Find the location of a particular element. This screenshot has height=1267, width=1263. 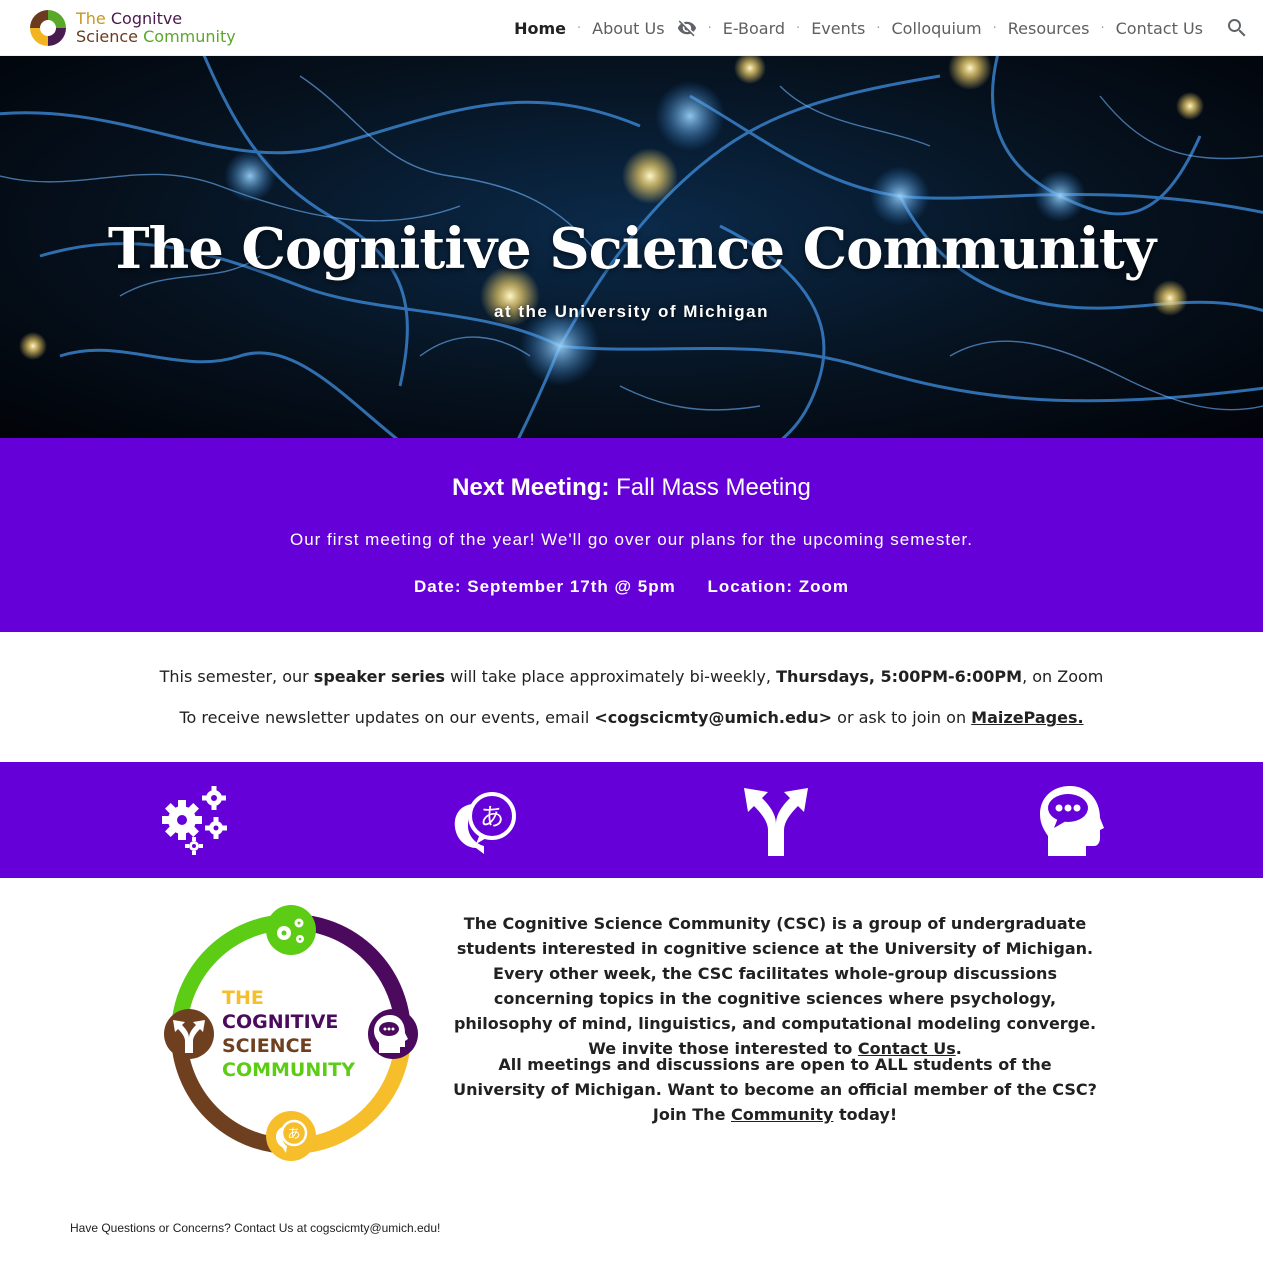

head-thought-icon is located at coordinates (1072, 821).